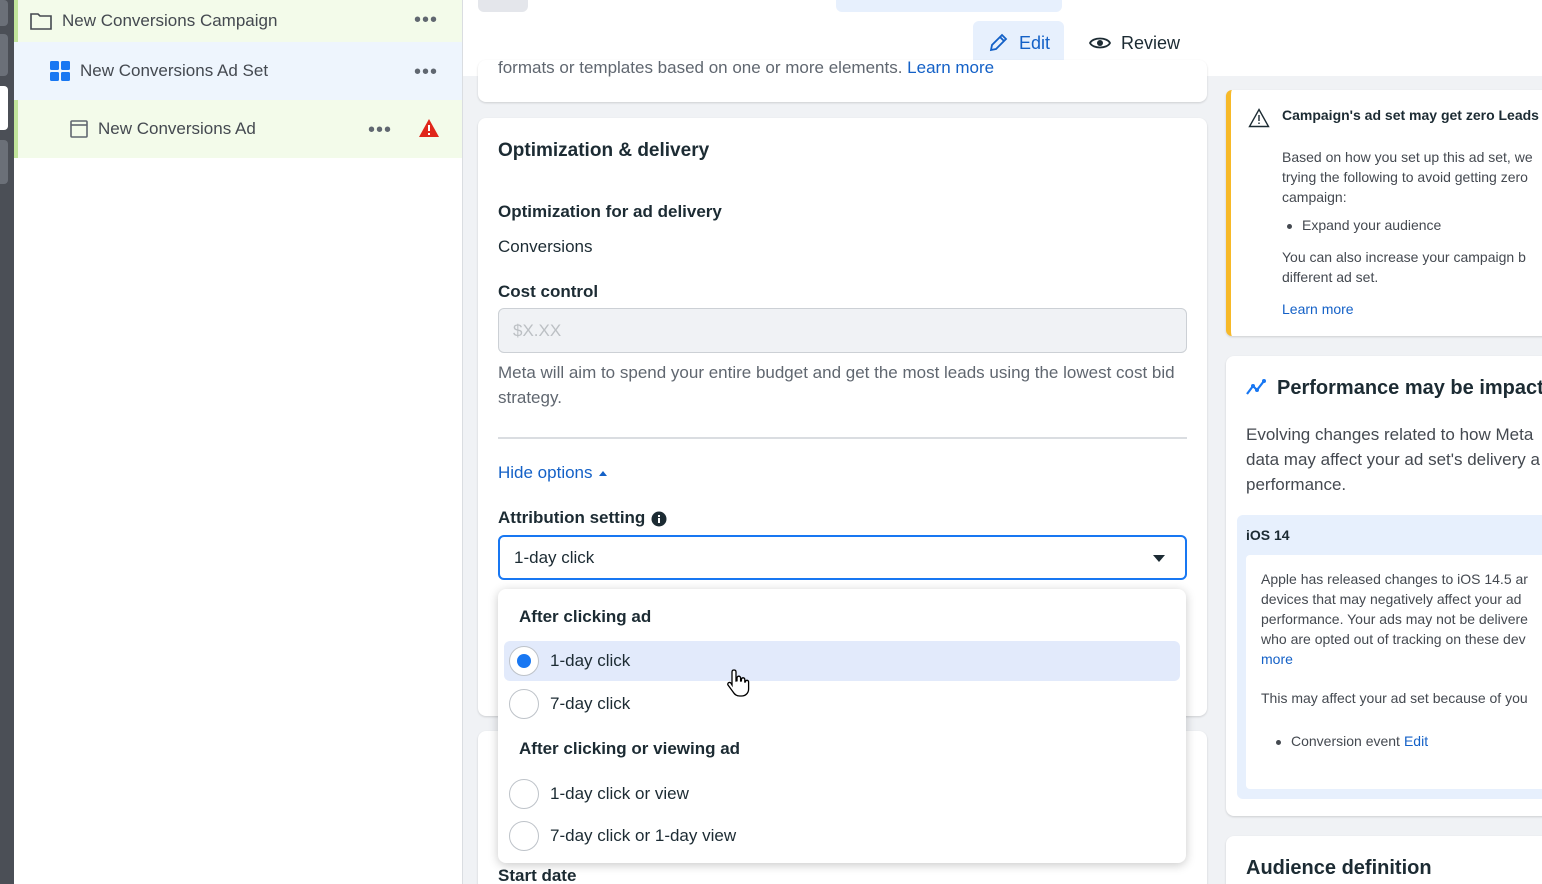 The height and width of the screenshot is (884, 1542). I want to click on start-date-label: Start date, so click(537, 875).